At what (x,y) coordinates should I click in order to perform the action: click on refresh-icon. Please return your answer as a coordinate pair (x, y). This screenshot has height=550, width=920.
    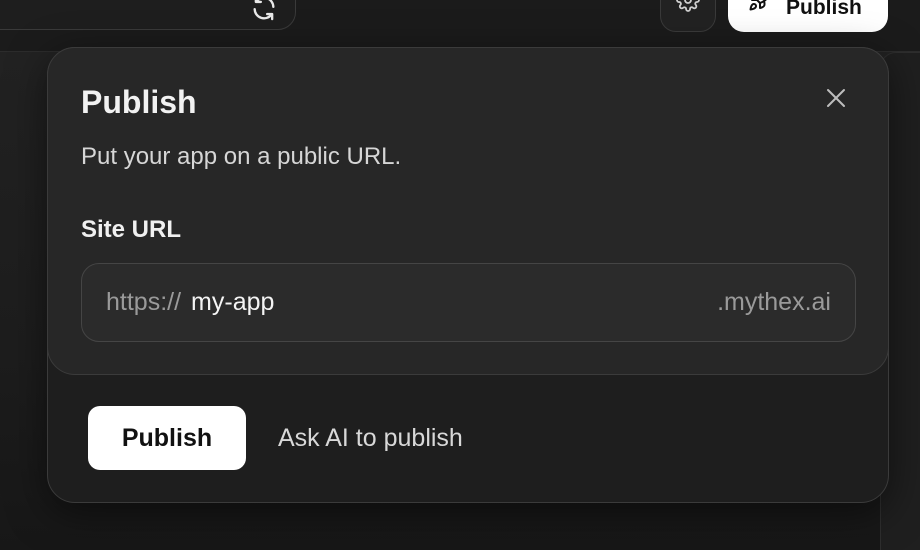
    Looking at the image, I should click on (264, 11).